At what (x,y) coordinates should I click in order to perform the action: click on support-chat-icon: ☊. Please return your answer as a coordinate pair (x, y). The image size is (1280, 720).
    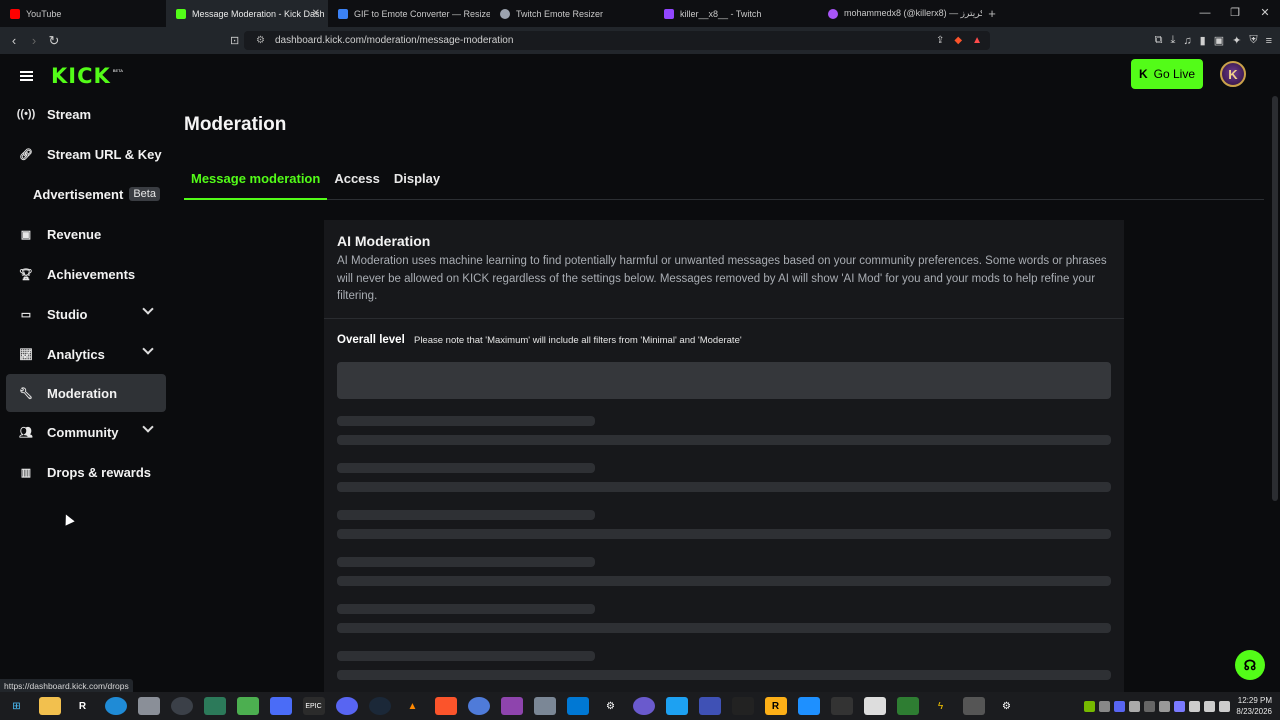
    Looking at the image, I should click on (1250, 665).